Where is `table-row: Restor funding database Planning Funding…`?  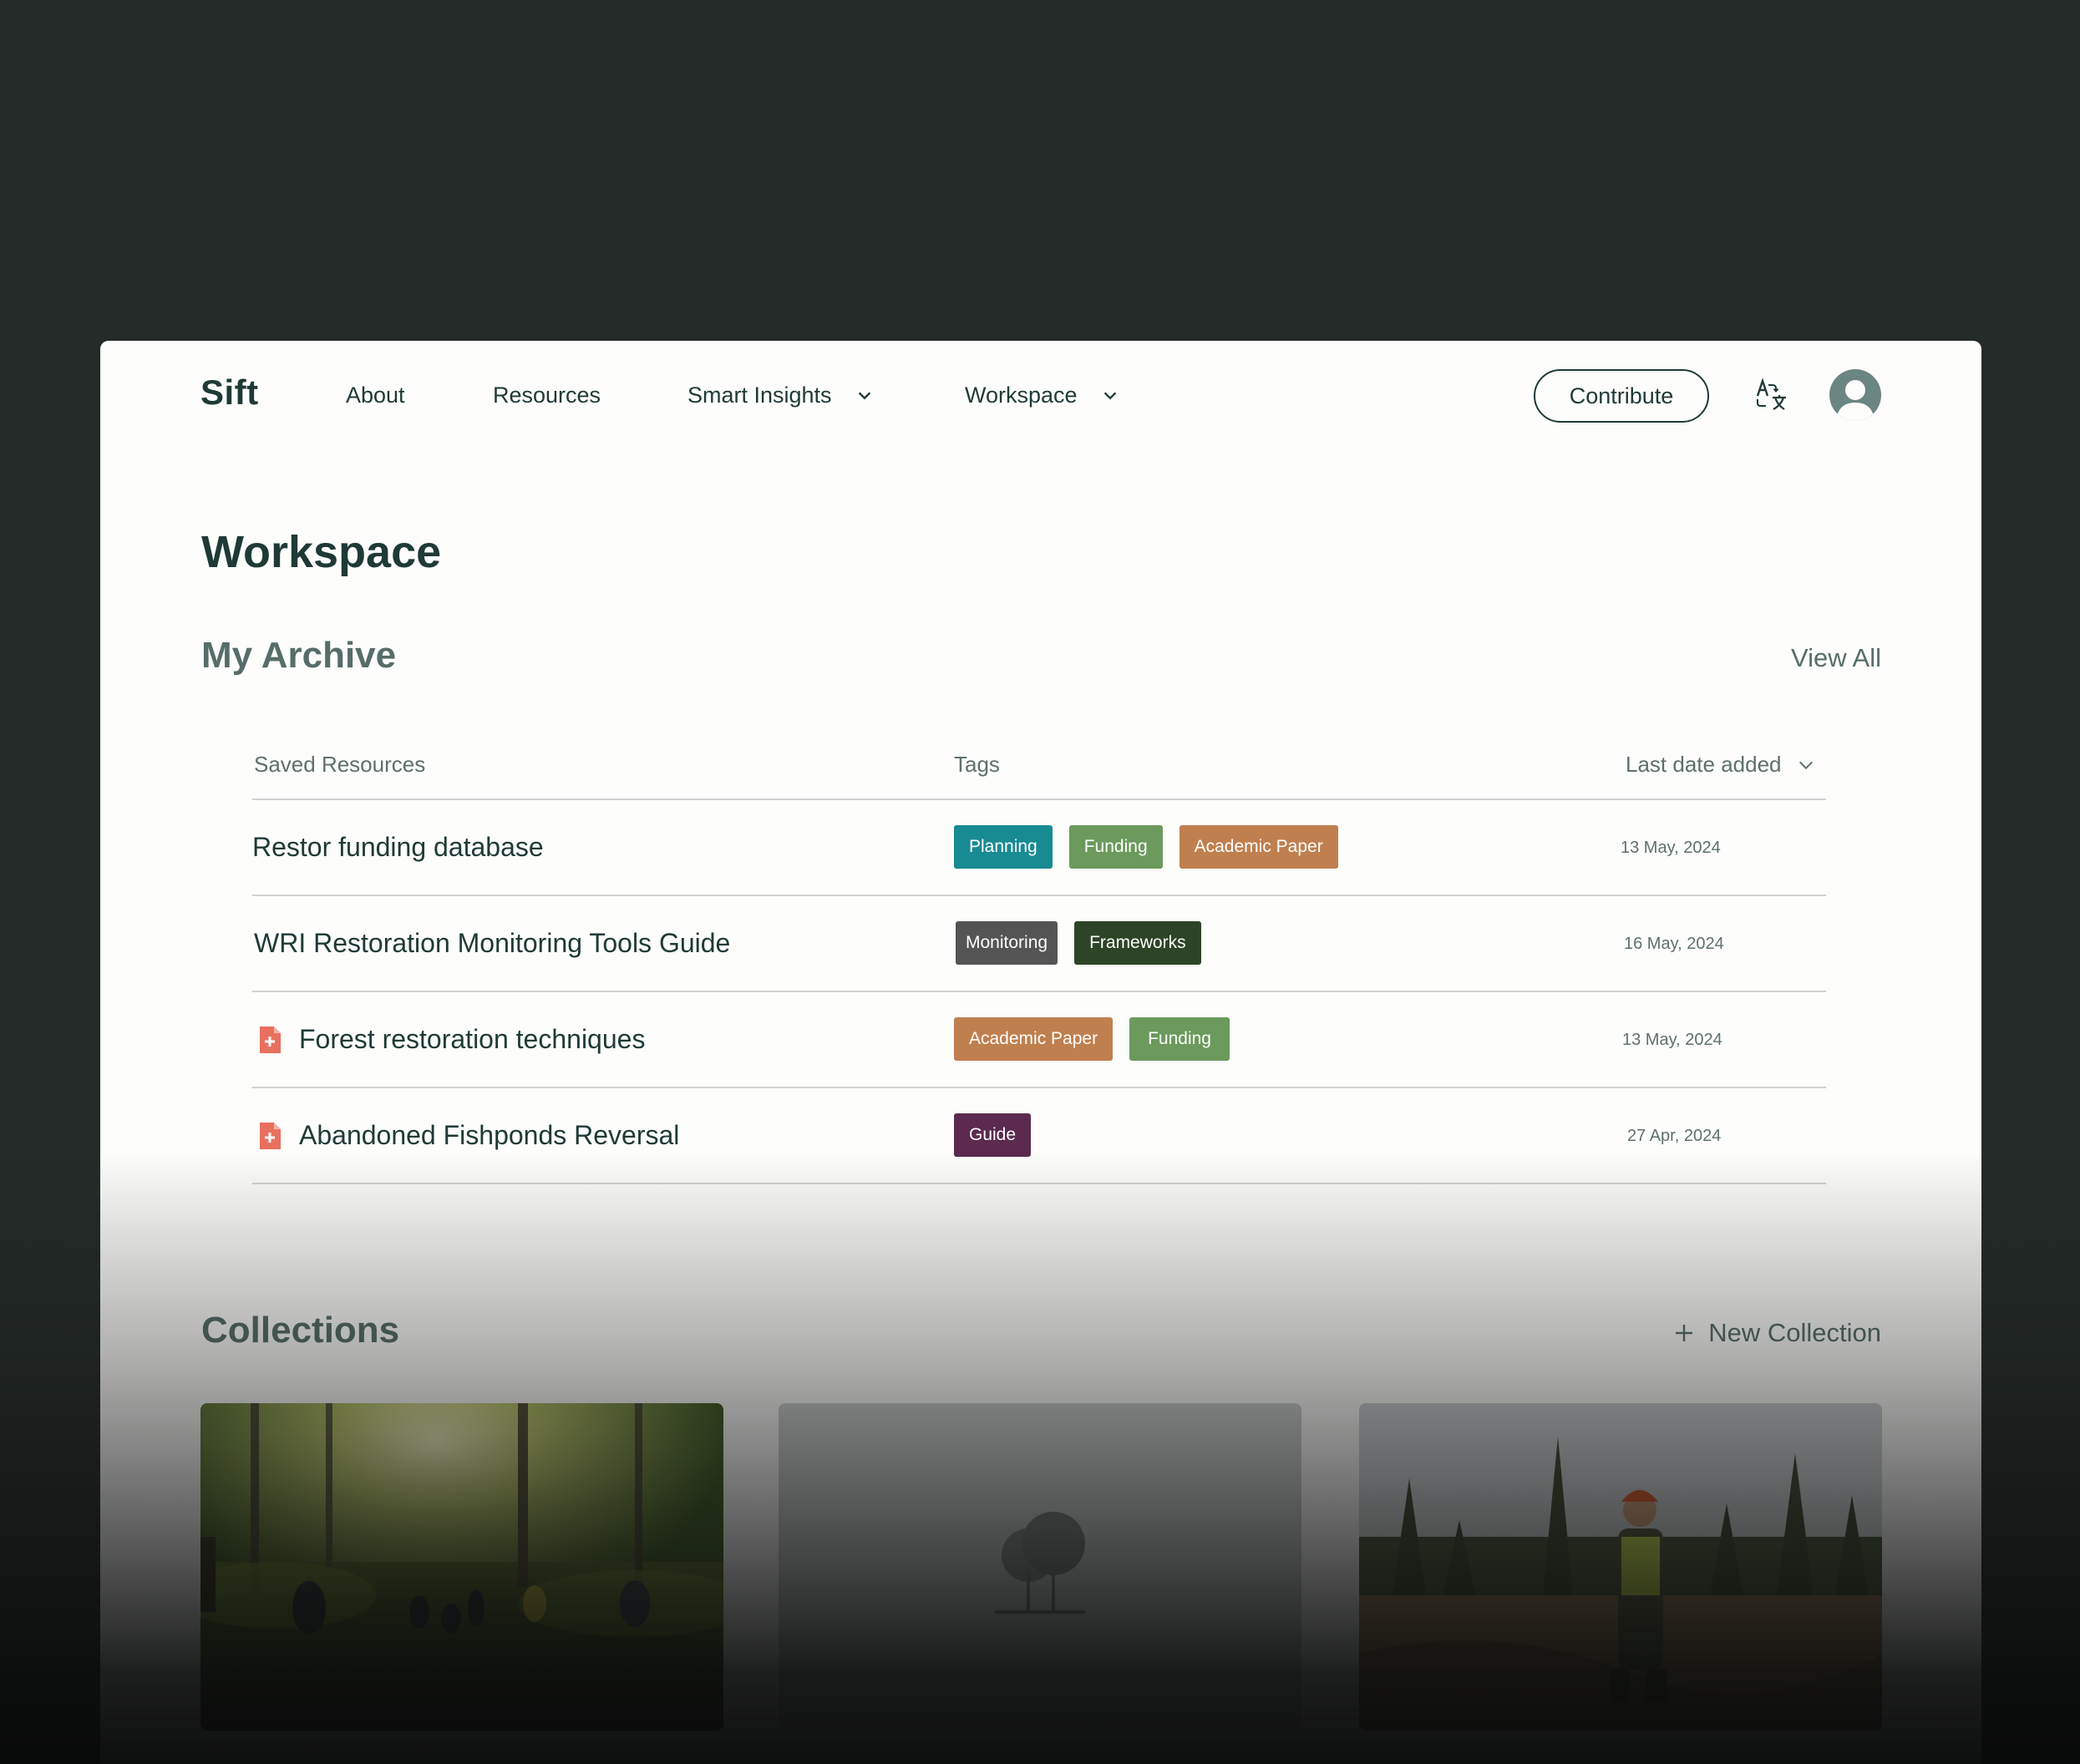
table-row: Restor funding database Planning Funding… is located at coordinates (1039, 848).